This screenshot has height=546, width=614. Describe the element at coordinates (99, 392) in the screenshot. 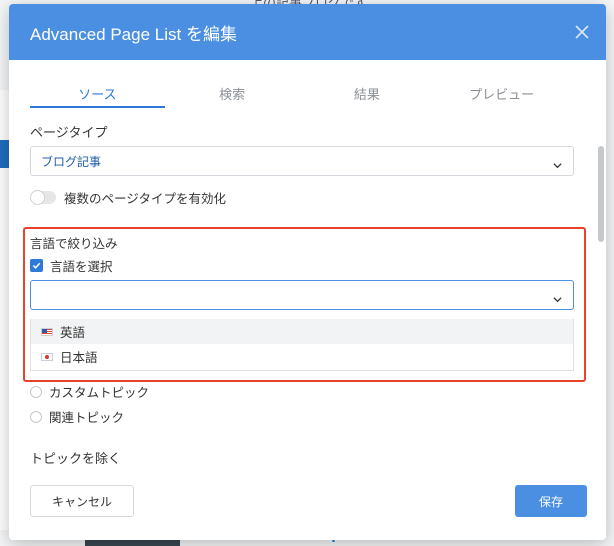

I see `custom-topic-label: カスタムトピック` at that location.